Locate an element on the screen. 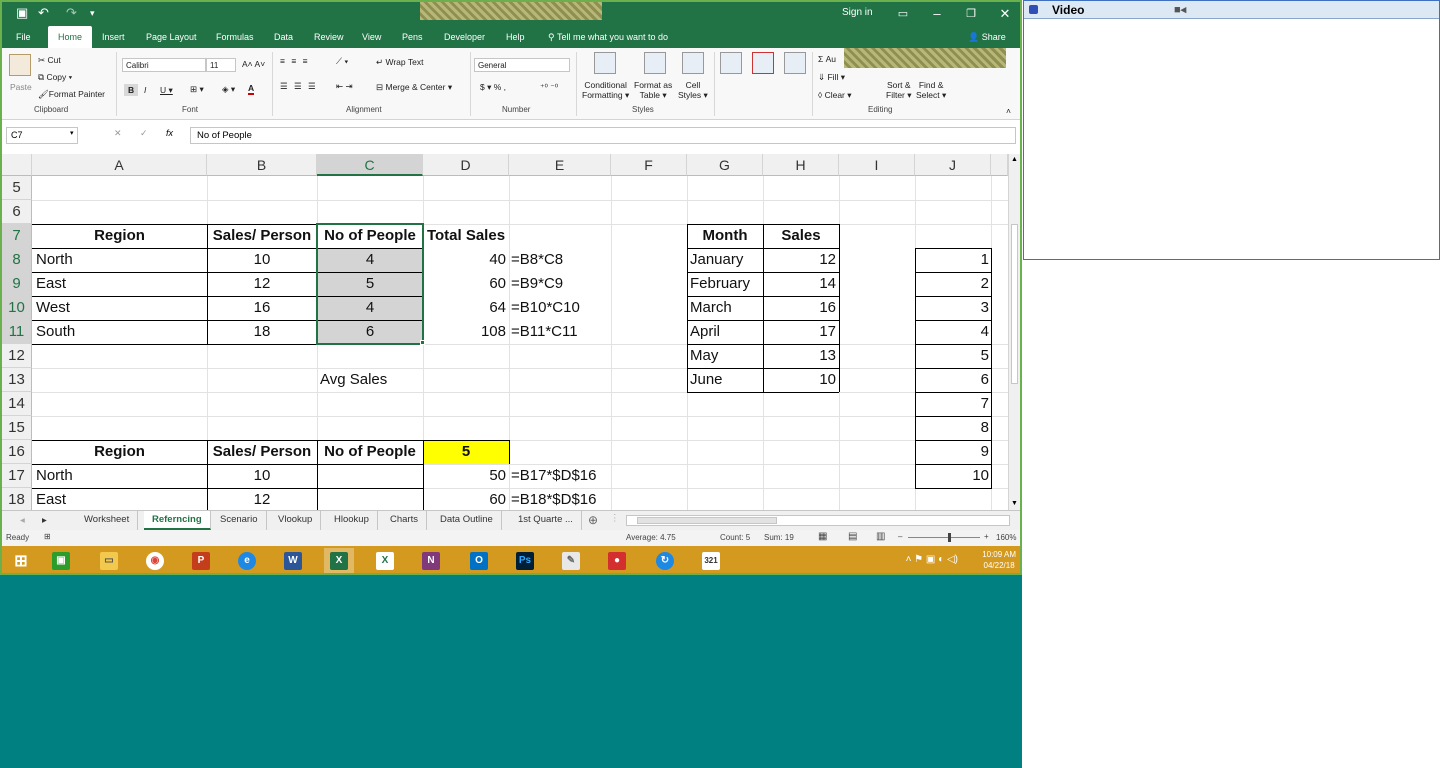 Image resolution: width=1440 pixels, height=768 pixels. cell-j12: 5 is located at coordinates (952, 356).